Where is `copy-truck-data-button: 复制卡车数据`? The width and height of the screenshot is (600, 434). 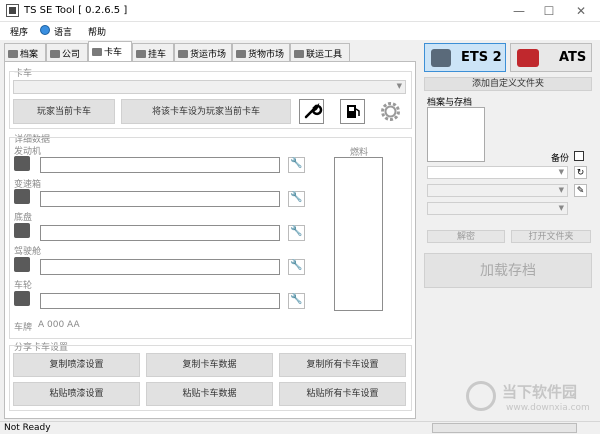
copy-truck-data-button: 复制卡车数据 is located at coordinates (209, 365).